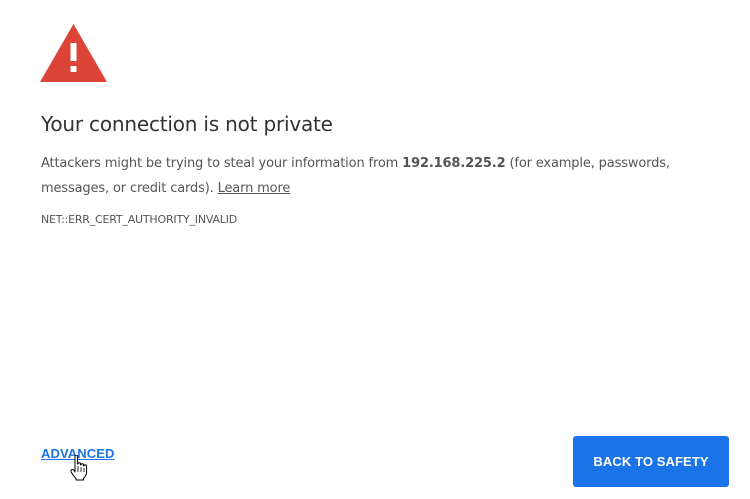 Image resolution: width=750 pixels, height=499 pixels. Describe the element at coordinates (139, 219) in the screenshot. I see `error-code: NET::ERR_CERT_AUTHORITY_INVALID` at that location.